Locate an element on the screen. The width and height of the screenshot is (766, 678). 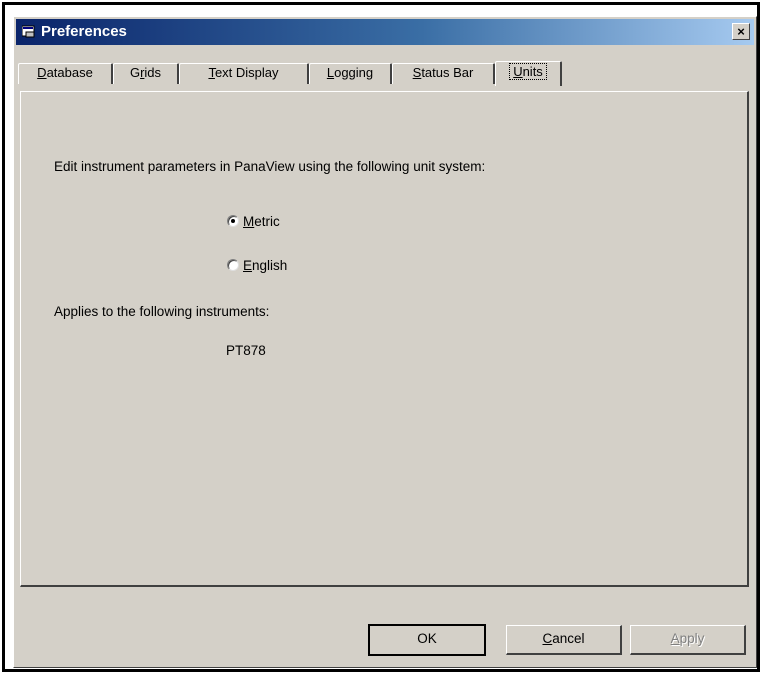
instrument-item: PT878 is located at coordinates (246, 350).